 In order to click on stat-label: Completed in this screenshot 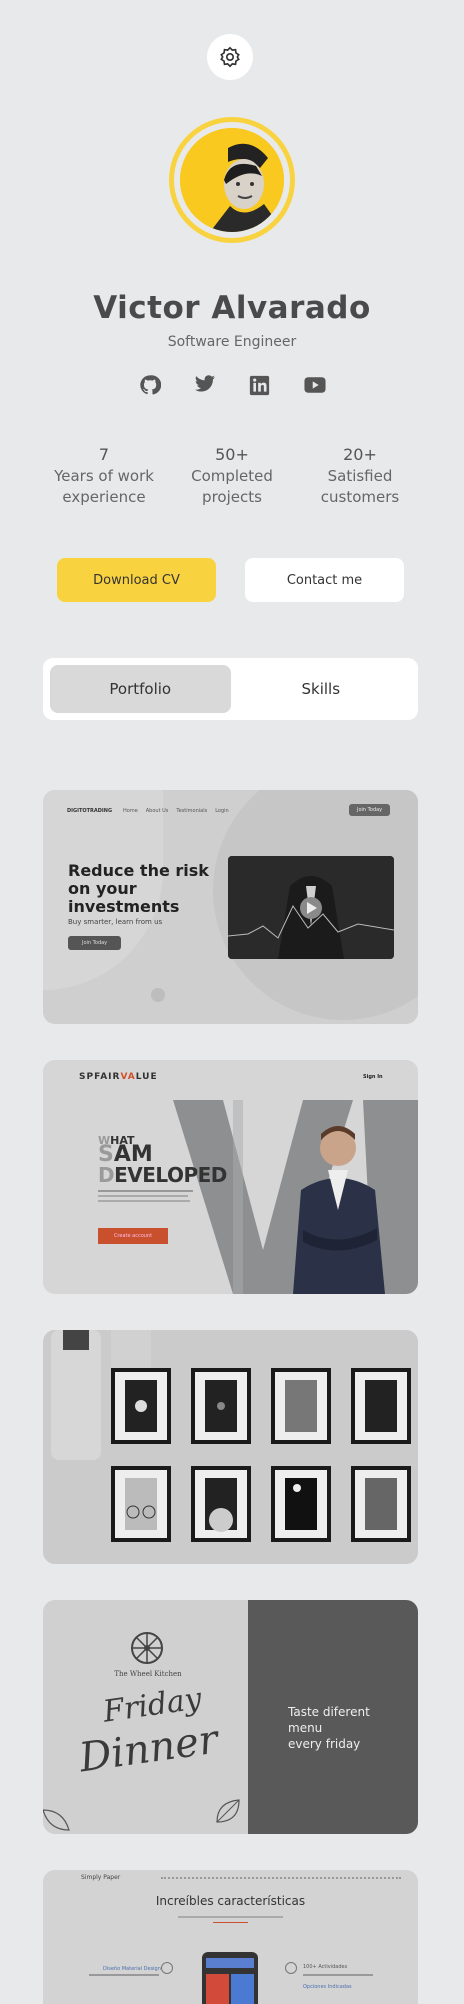, I will do `click(232, 476)`.